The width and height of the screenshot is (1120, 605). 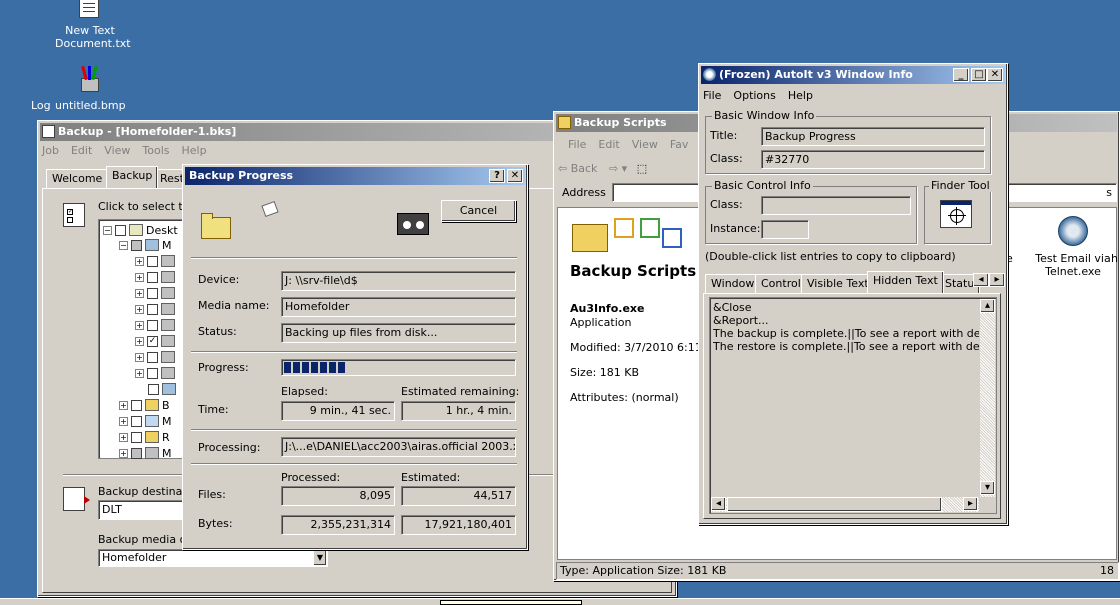 What do you see at coordinates (562, 168) in the screenshot?
I see `back-arrow-icon: ⇦` at bounding box center [562, 168].